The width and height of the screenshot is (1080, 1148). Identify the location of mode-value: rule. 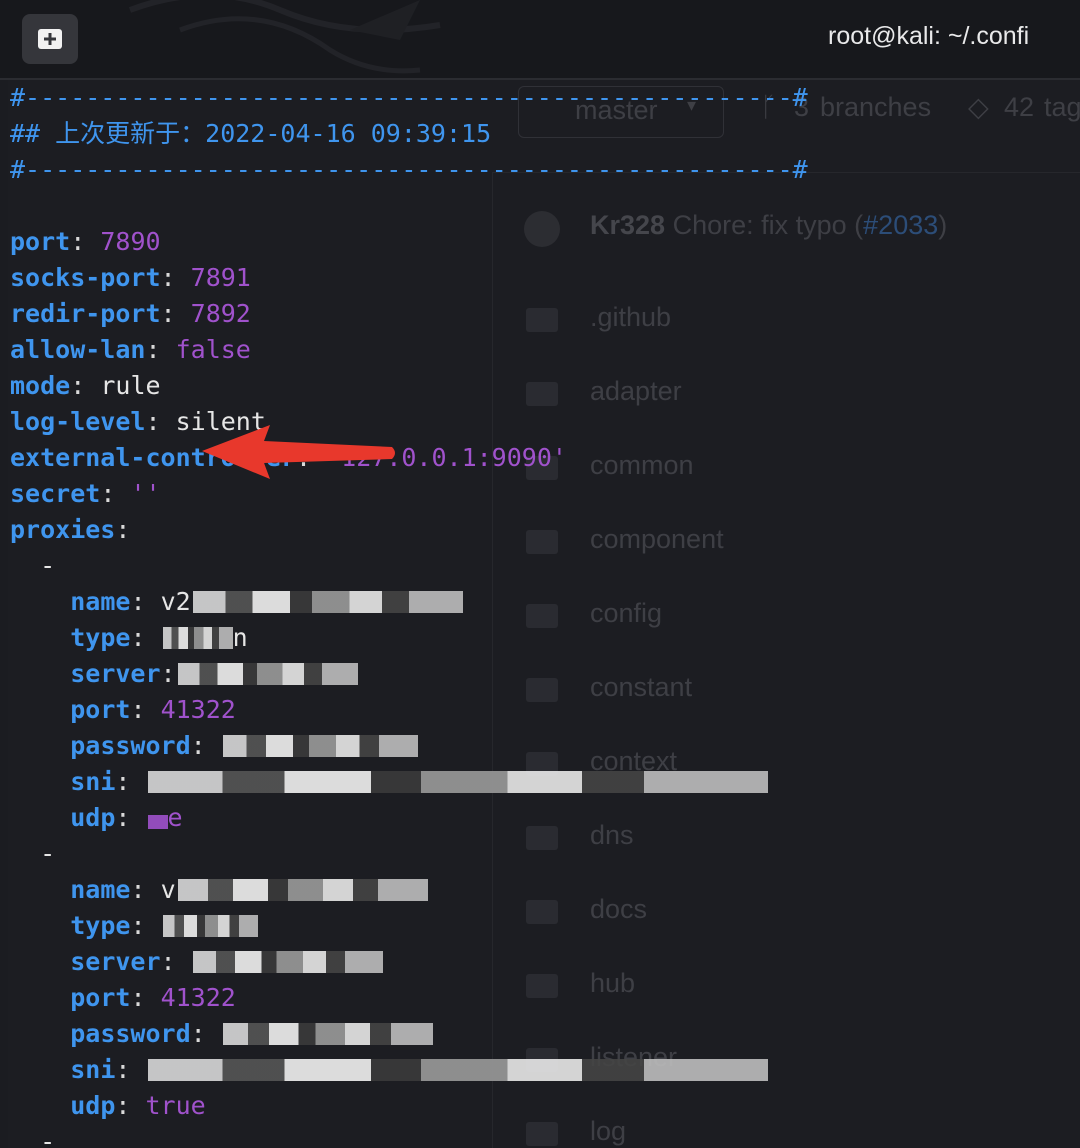
(130, 385).